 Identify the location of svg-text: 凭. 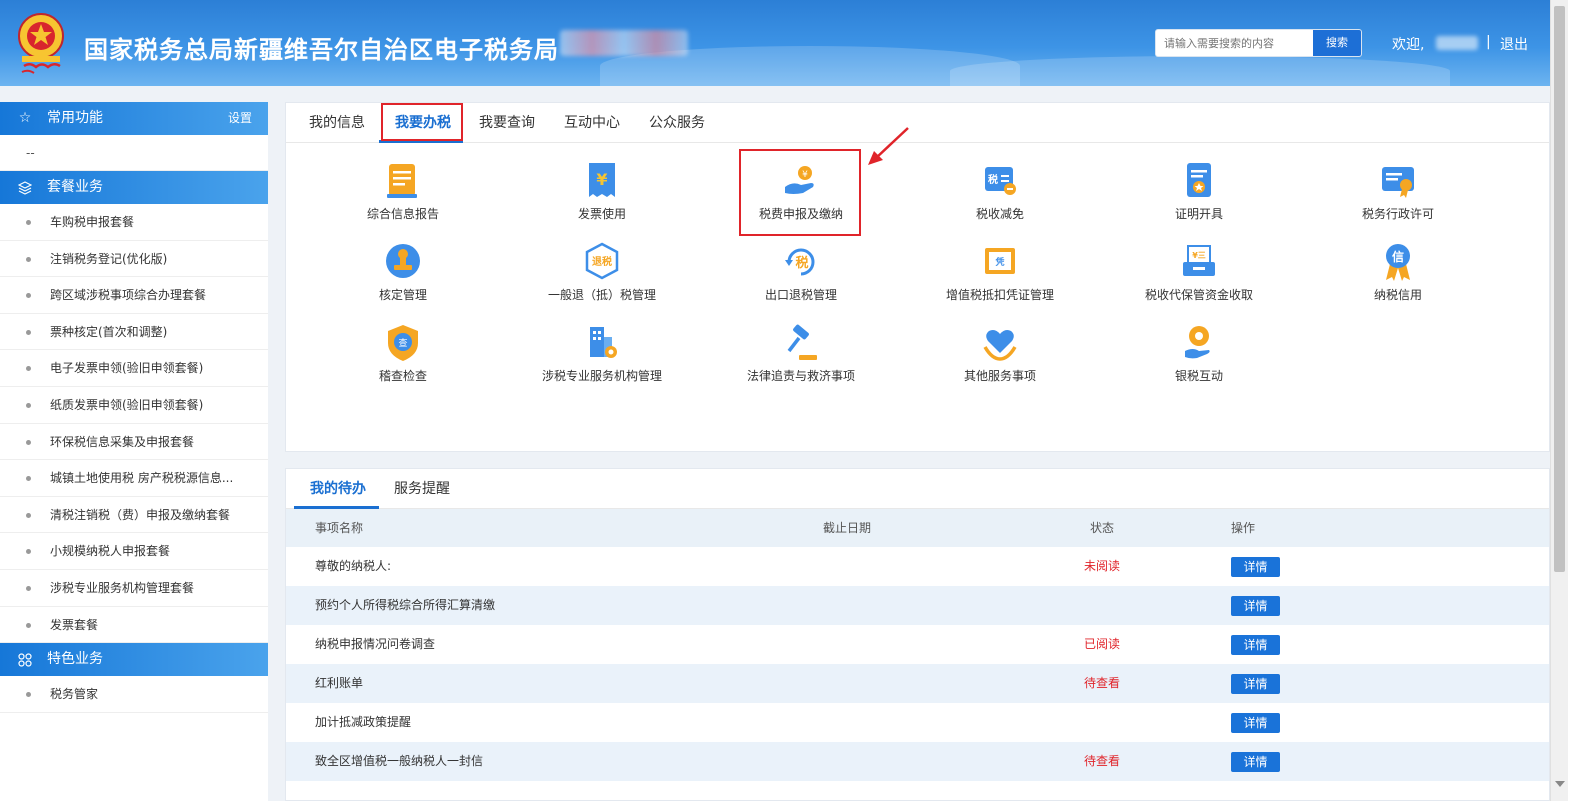
(999, 262).